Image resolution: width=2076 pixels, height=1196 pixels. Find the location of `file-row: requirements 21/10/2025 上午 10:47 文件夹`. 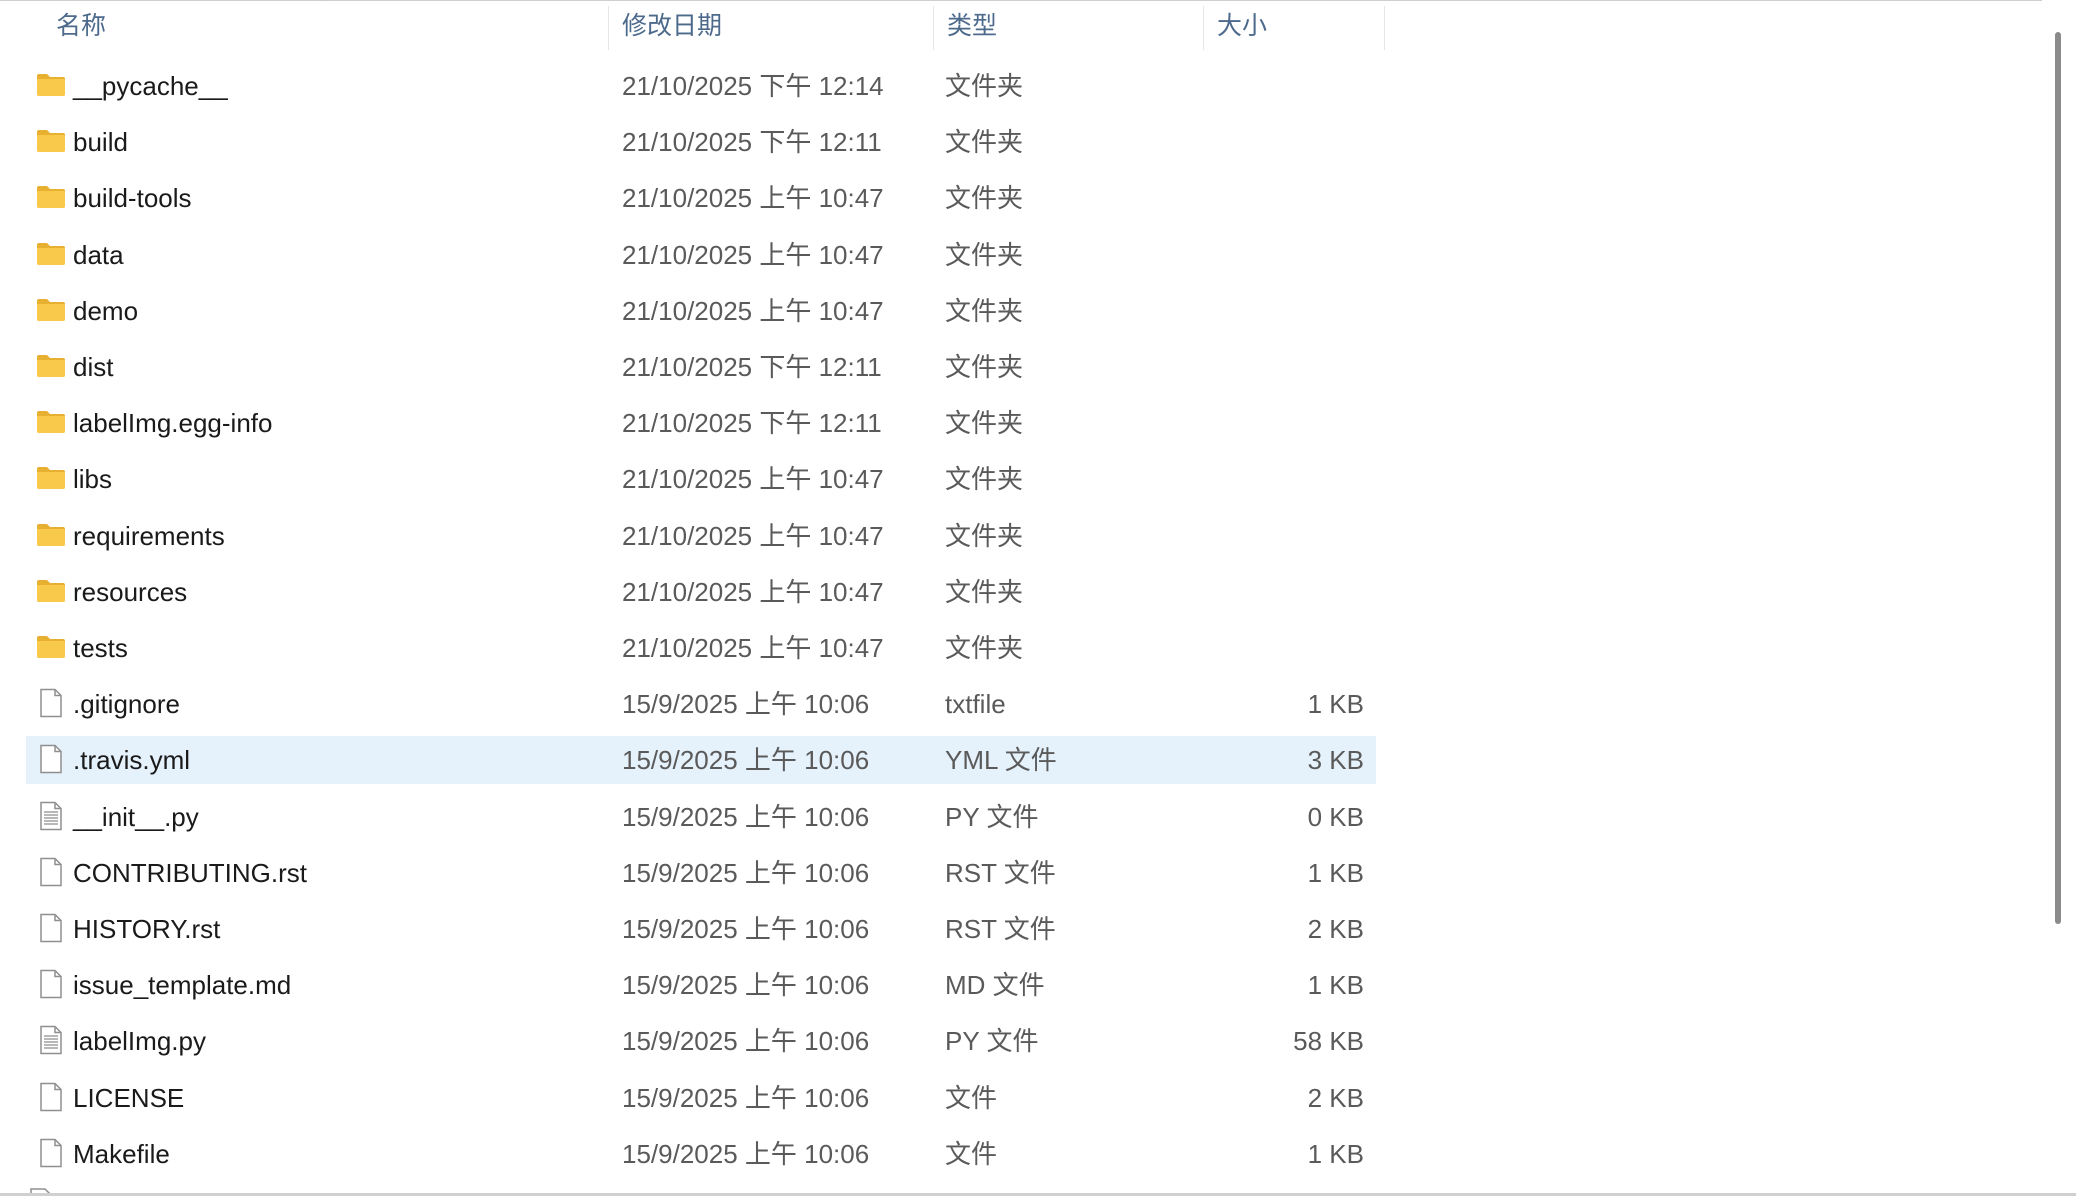

file-row: requirements 21/10/2025 上午 10:47 文件夹 is located at coordinates (701, 536).